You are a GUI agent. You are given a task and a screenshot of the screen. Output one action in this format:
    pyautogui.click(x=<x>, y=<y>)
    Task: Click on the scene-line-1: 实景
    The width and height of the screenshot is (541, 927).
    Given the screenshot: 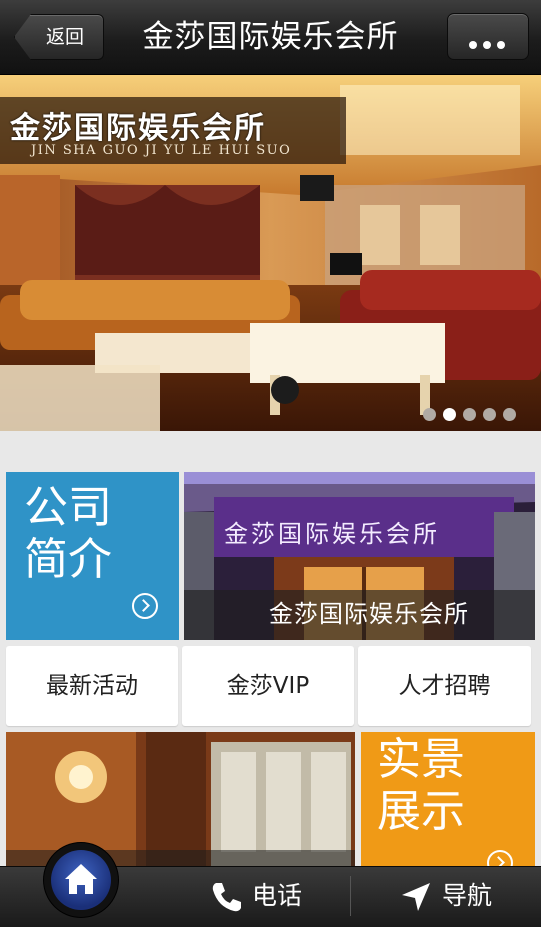 What is the action you would take?
    pyautogui.click(x=421, y=759)
    